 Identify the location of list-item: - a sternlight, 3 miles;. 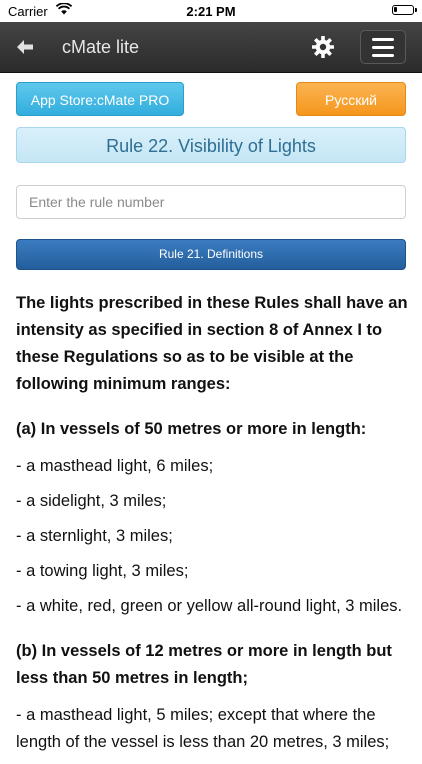
(94, 536).